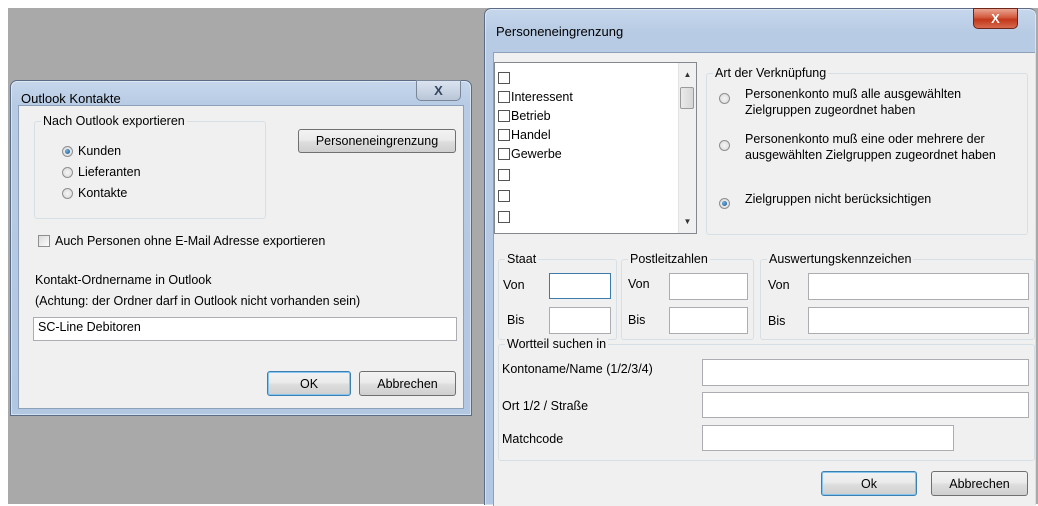  I want to click on auswertung-von-label: Von, so click(779, 285).